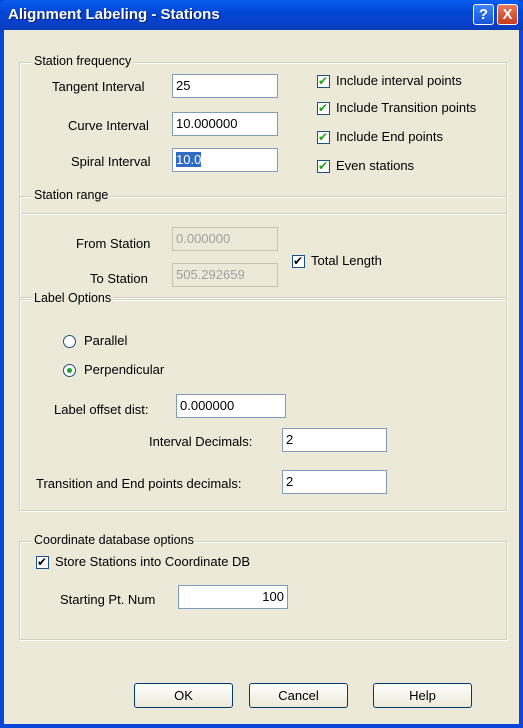 The height and width of the screenshot is (728, 523). What do you see at coordinates (101, 409) in the screenshot?
I see `label-offset-label: Label offset dist:` at bounding box center [101, 409].